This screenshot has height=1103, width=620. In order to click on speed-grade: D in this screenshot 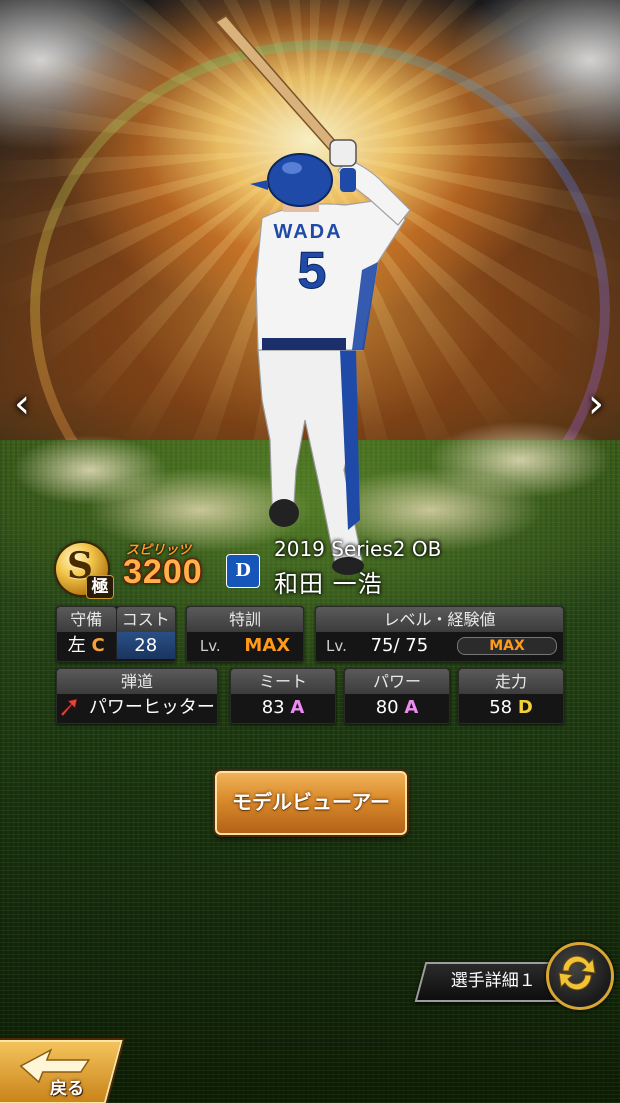, I will do `click(525, 707)`.